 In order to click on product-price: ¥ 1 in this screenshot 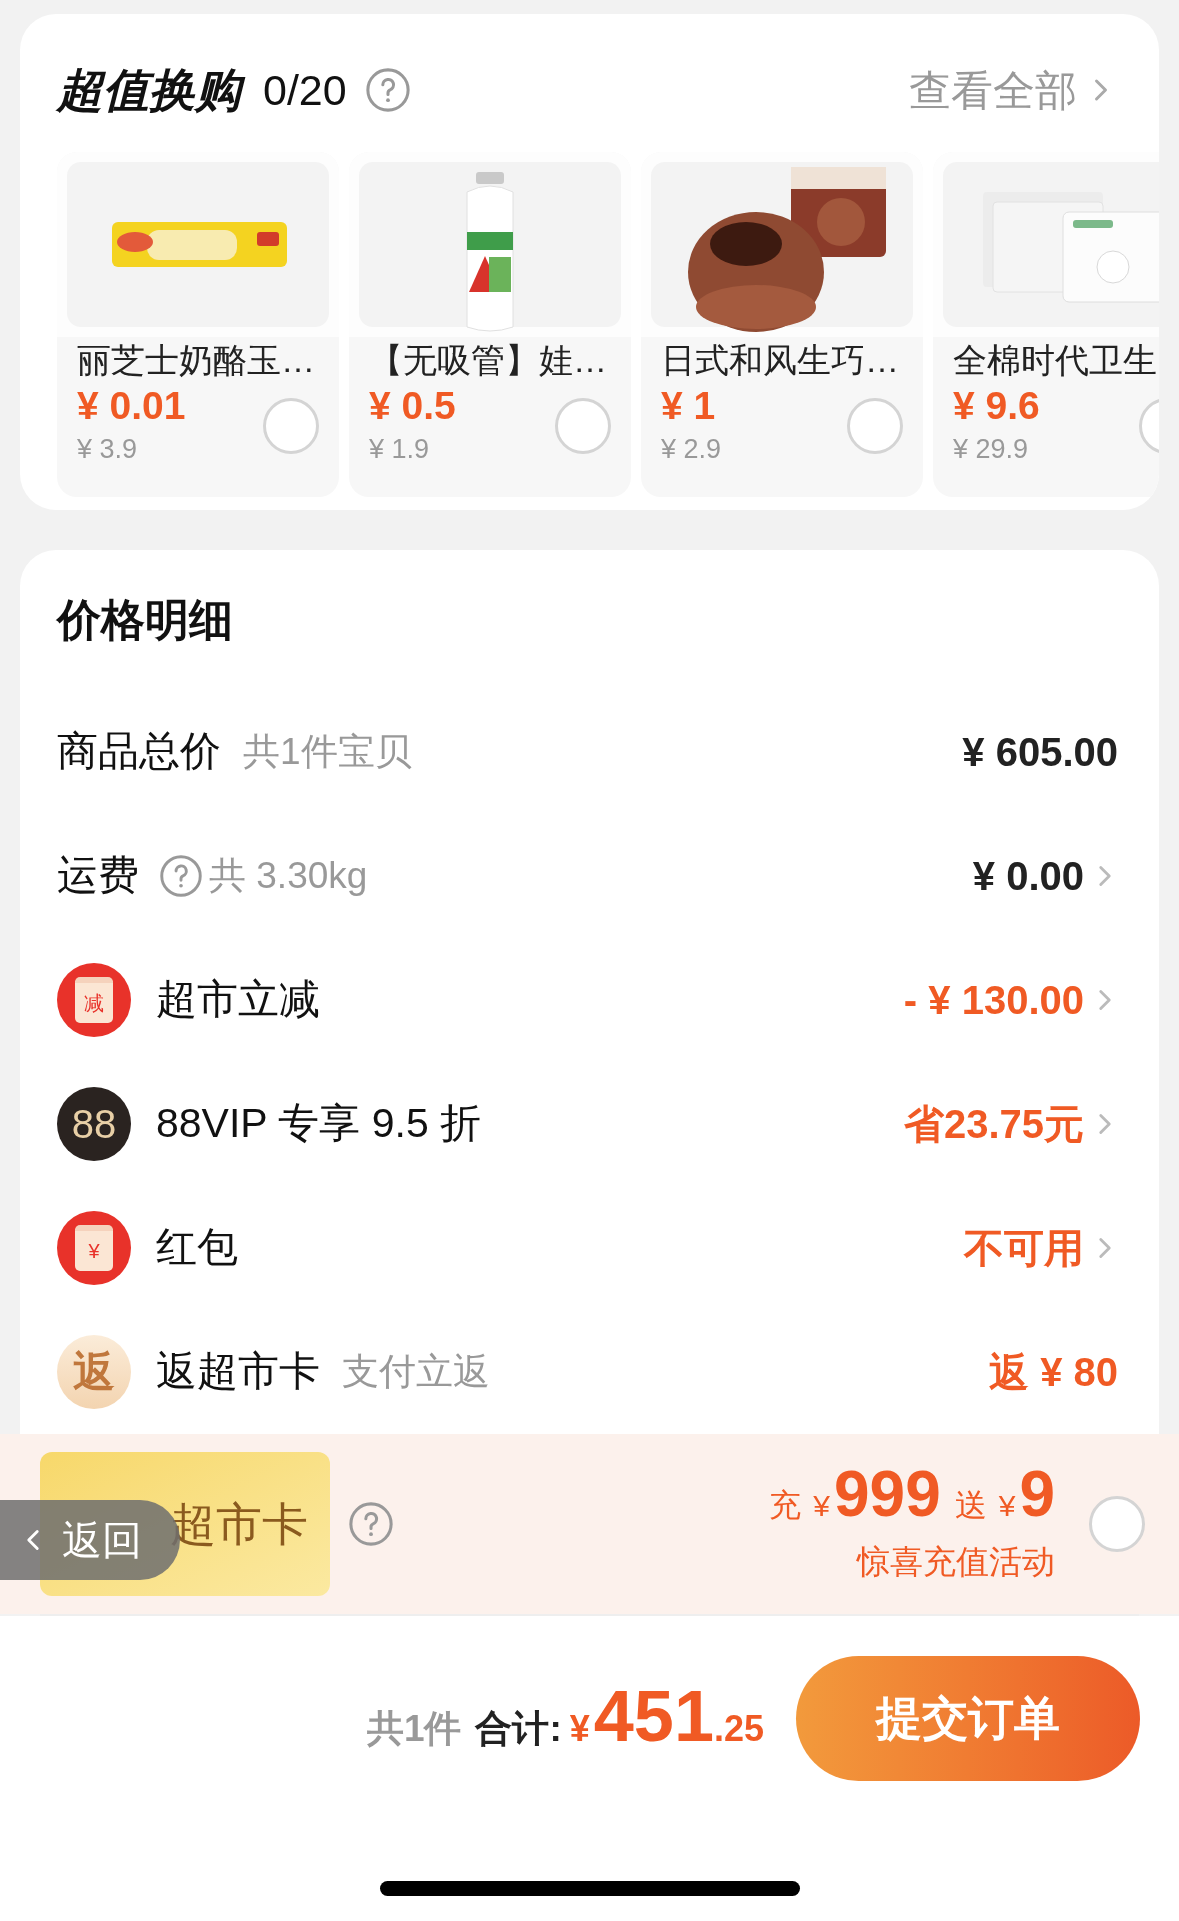, I will do `click(689, 406)`.